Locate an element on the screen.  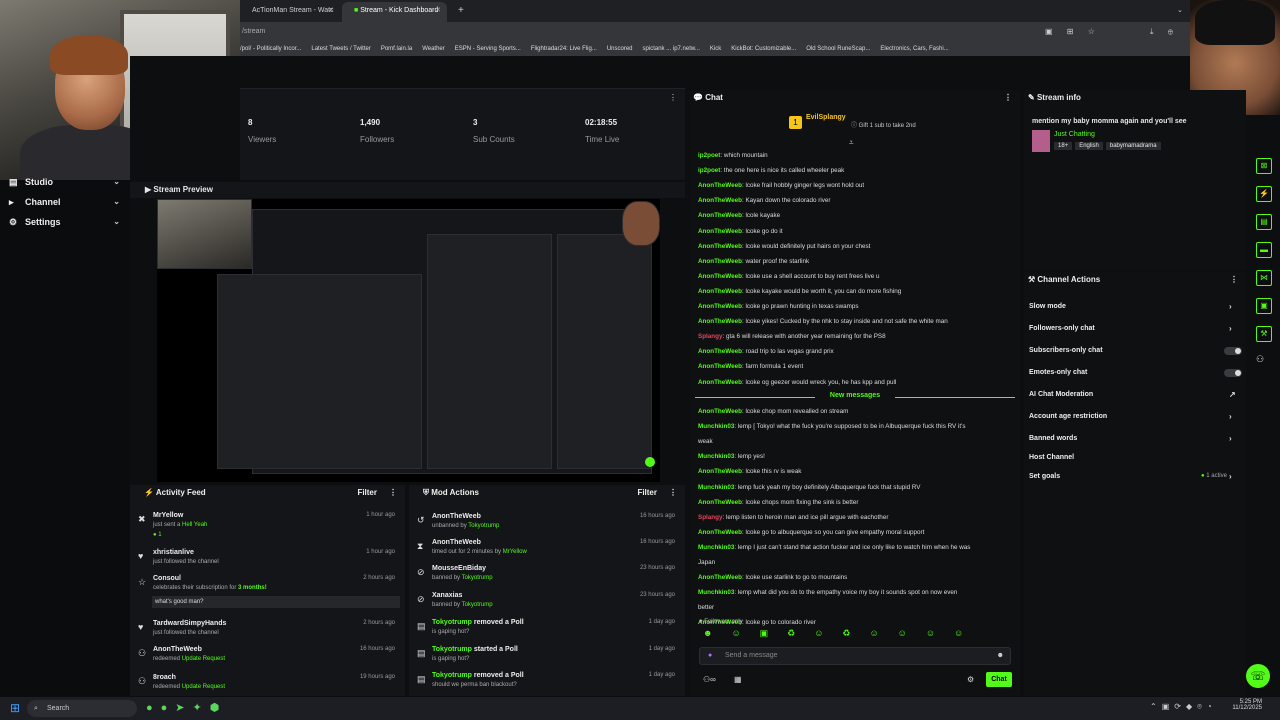
chevron-down-icon: ⌄ is located at coordinates (1182, 12).